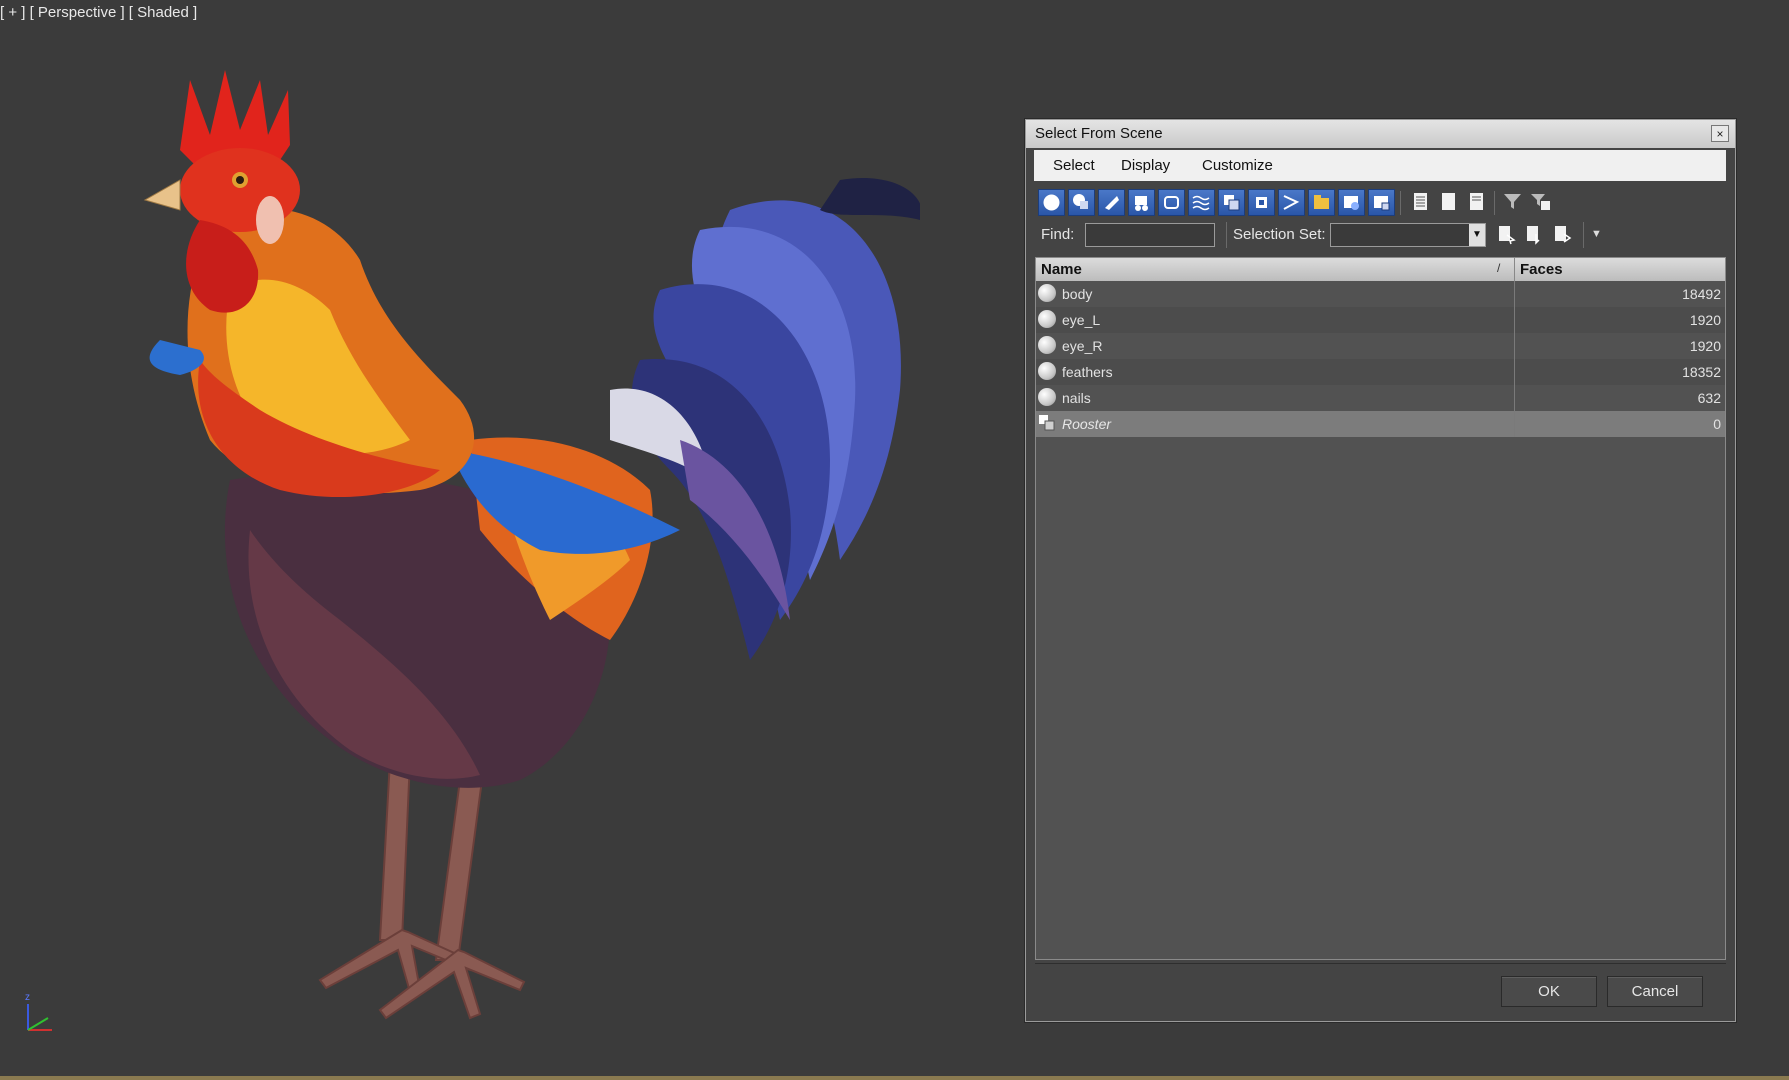  What do you see at coordinates (1720, 133) in the screenshot?
I see `close-button: ×` at bounding box center [1720, 133].